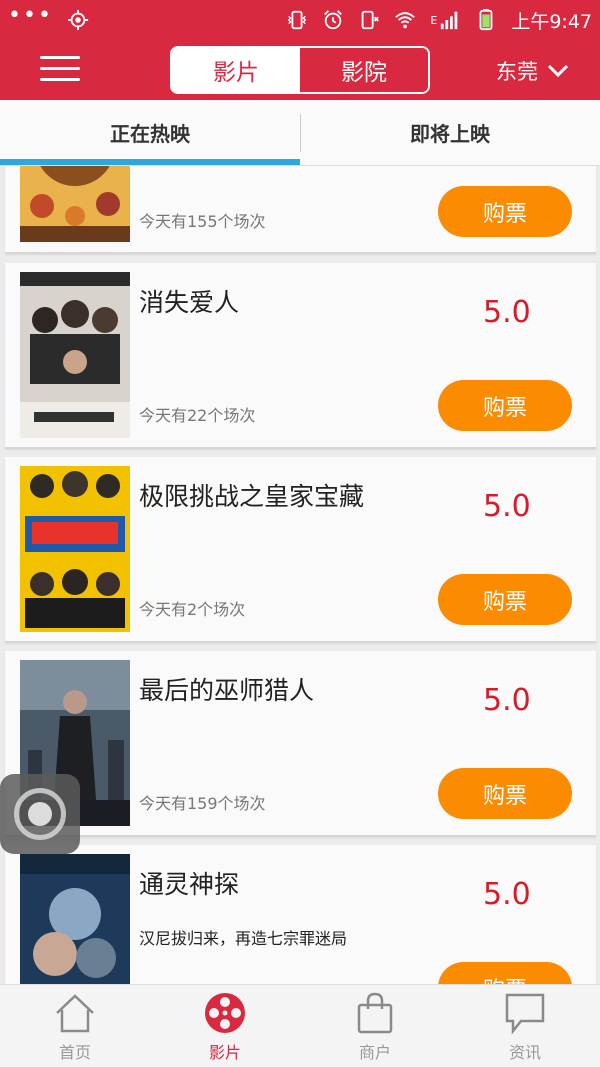  What do you see at coordinates (300, 210) in the screenshot?
I see `movie-card: 今天有155个场次 购票` at bounding box center [300, 210].